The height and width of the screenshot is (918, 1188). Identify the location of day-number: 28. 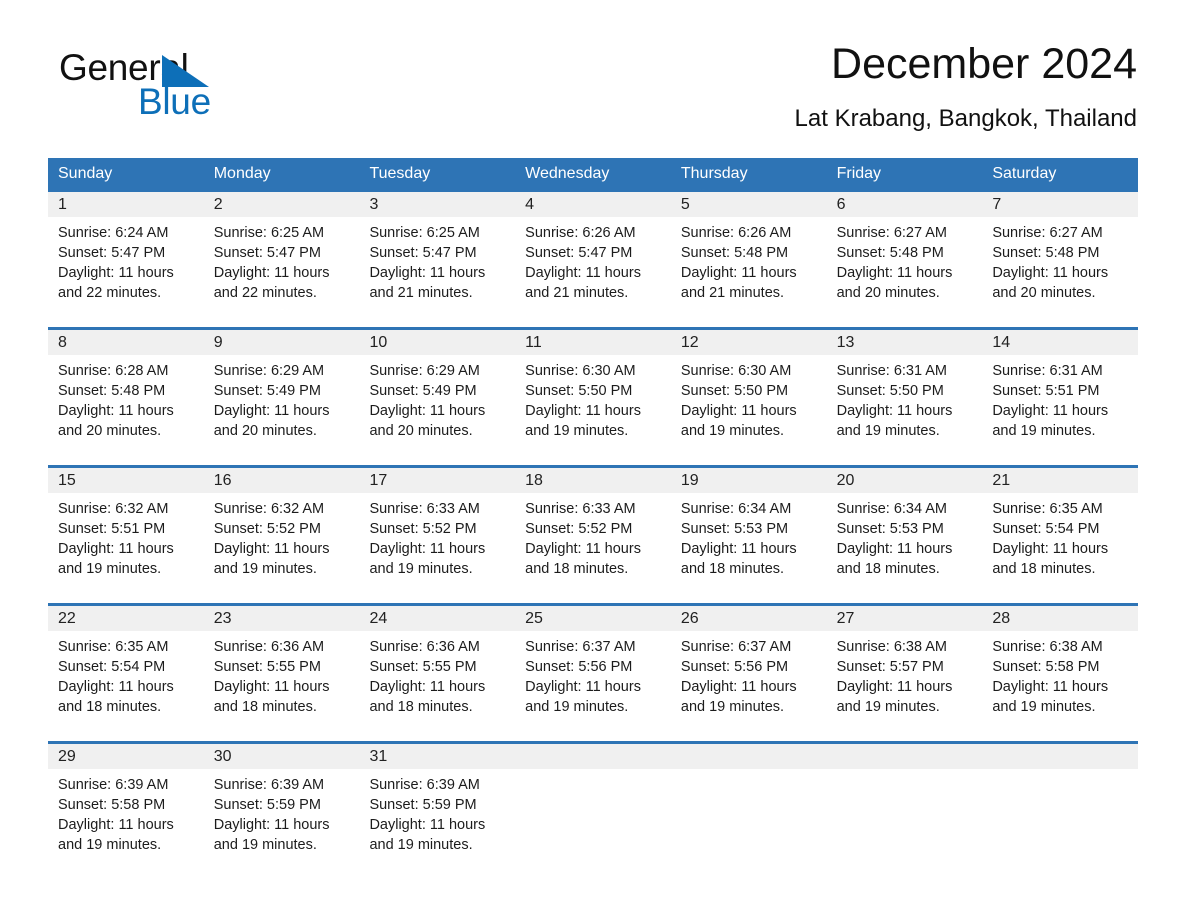
(1060, 618).